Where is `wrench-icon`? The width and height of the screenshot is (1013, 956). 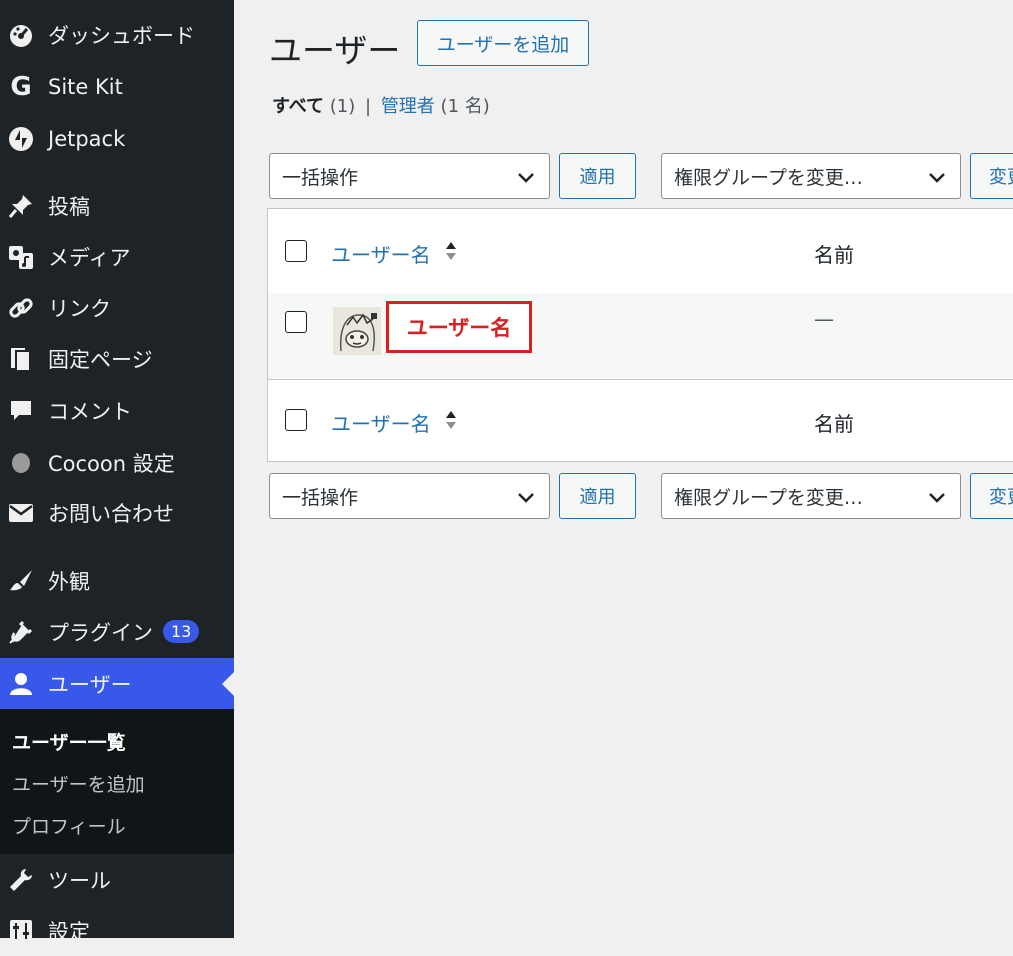 wrench-icon is located at coordinates (21, 880).